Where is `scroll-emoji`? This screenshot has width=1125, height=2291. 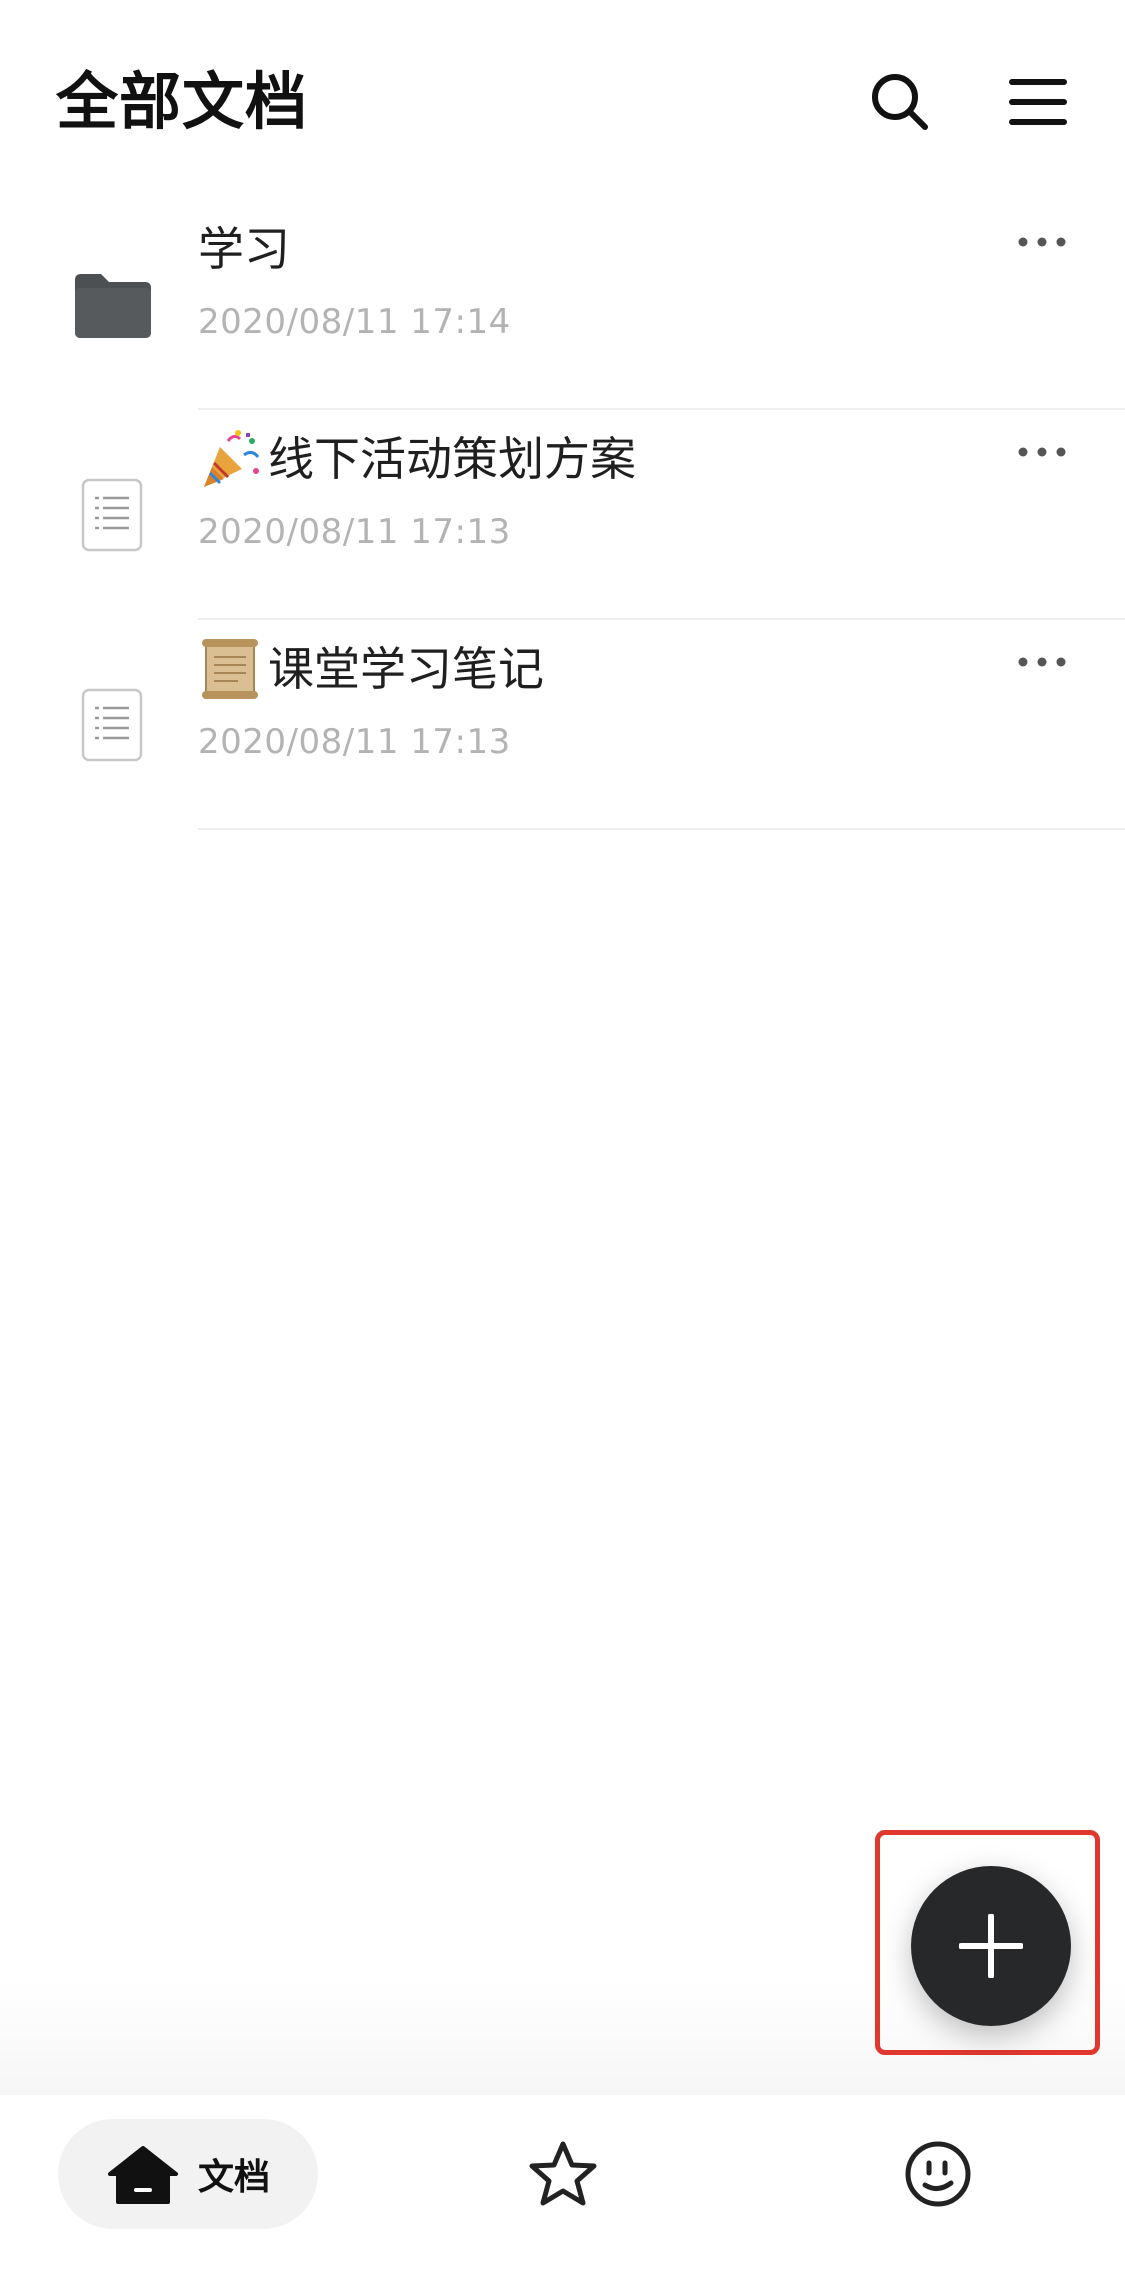 scroll-emoji is located at coordinates (230, 669).